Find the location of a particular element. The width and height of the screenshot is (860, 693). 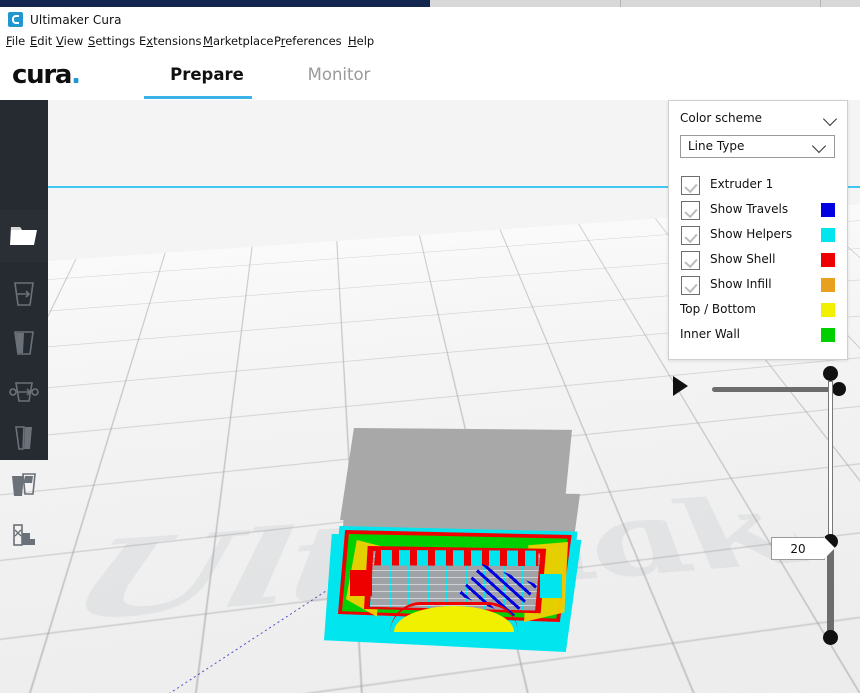

window-title: Ultimaker Cura is located at coordinates (76, 20).